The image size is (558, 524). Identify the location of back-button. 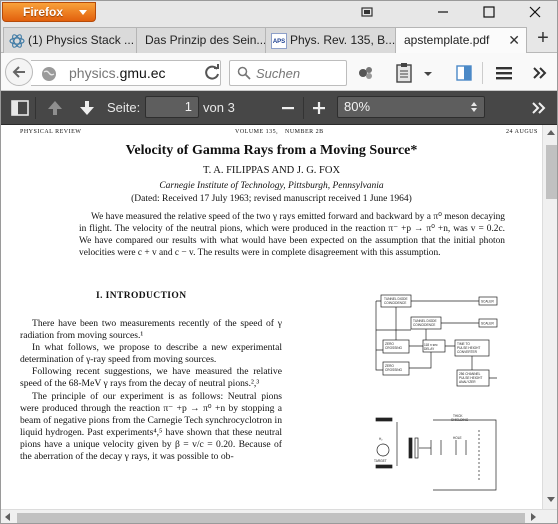
(19, 72).